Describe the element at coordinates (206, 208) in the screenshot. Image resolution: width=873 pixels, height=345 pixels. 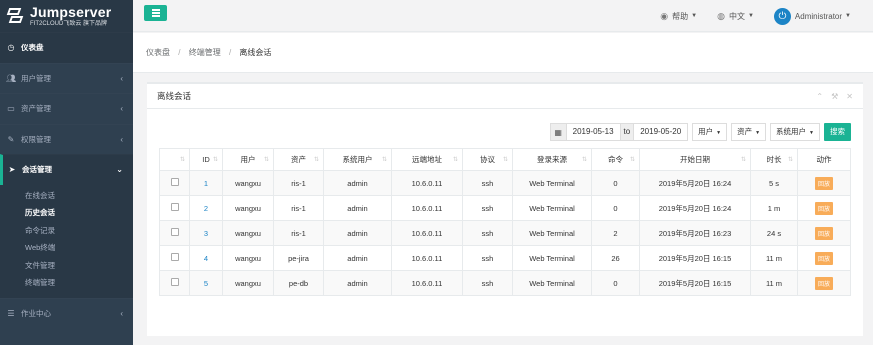
I see `session-id-link: 2` at that location.